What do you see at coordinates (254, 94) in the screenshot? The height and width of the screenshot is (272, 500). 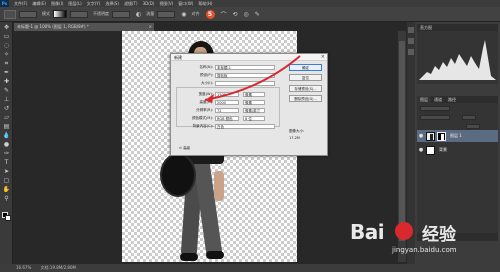 I see `width-unit-select: 像素` at bounding box center [254, 94].